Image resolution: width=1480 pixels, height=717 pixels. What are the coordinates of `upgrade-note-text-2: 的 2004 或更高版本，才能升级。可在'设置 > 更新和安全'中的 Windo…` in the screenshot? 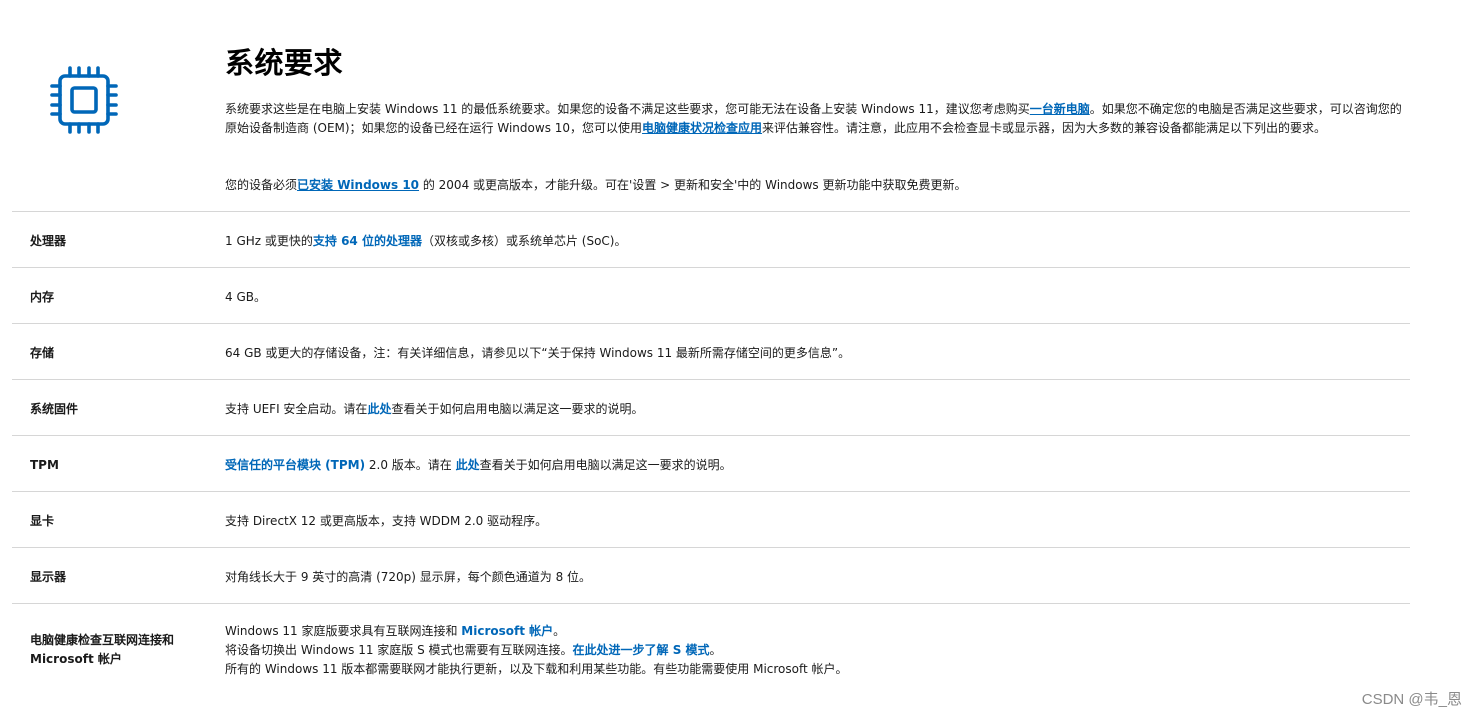 It's located at (693, 185).